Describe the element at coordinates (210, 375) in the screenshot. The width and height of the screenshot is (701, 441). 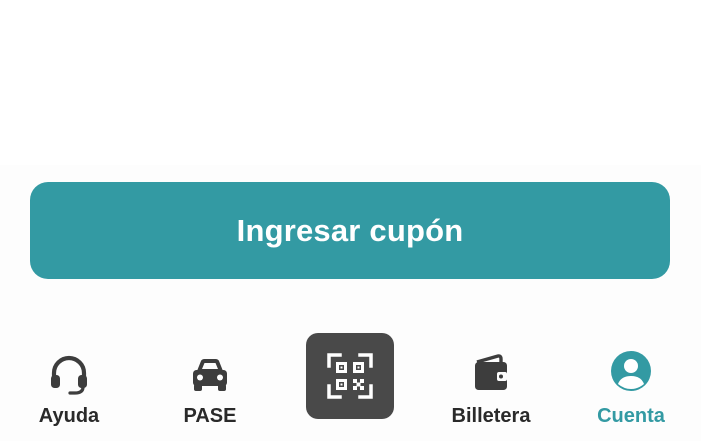
I see `car-icon` at that location.